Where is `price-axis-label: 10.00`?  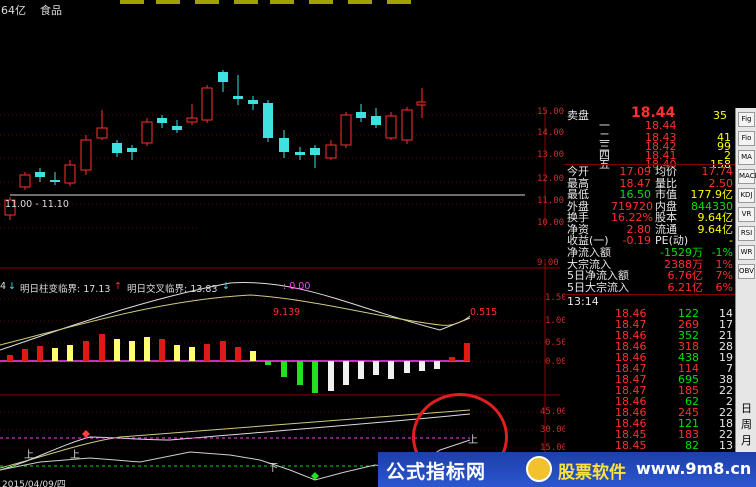 price-axis-label: 10.00 is located at coordinates (551, 223).